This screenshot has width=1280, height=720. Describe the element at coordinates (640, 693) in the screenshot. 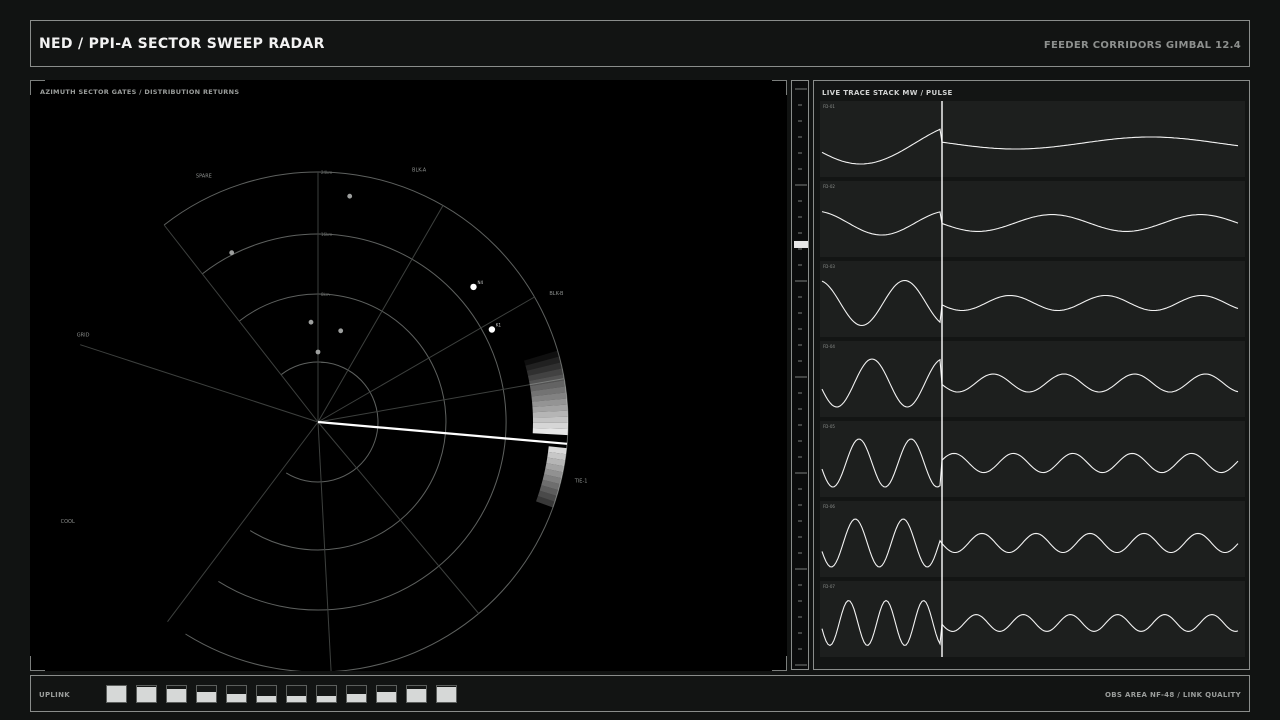

I see `footer-bar: UPLINK OBS AREA NF-48 / LINK QUALITY` at that location.